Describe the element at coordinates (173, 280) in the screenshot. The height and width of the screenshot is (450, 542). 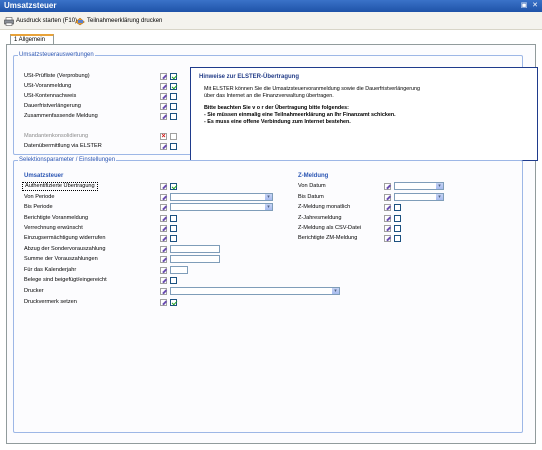
I see `receipts-attached-checkbox` at that location.